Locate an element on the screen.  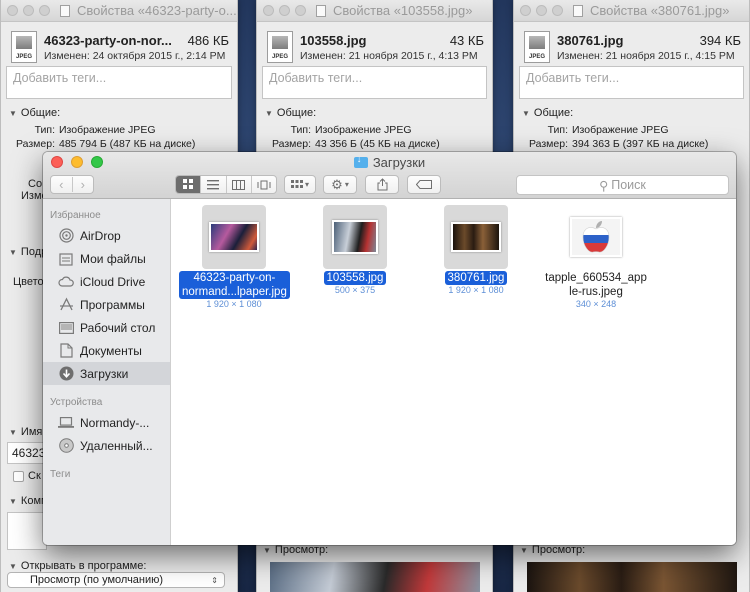
all-files-icon is located at coordinates (66, 259).